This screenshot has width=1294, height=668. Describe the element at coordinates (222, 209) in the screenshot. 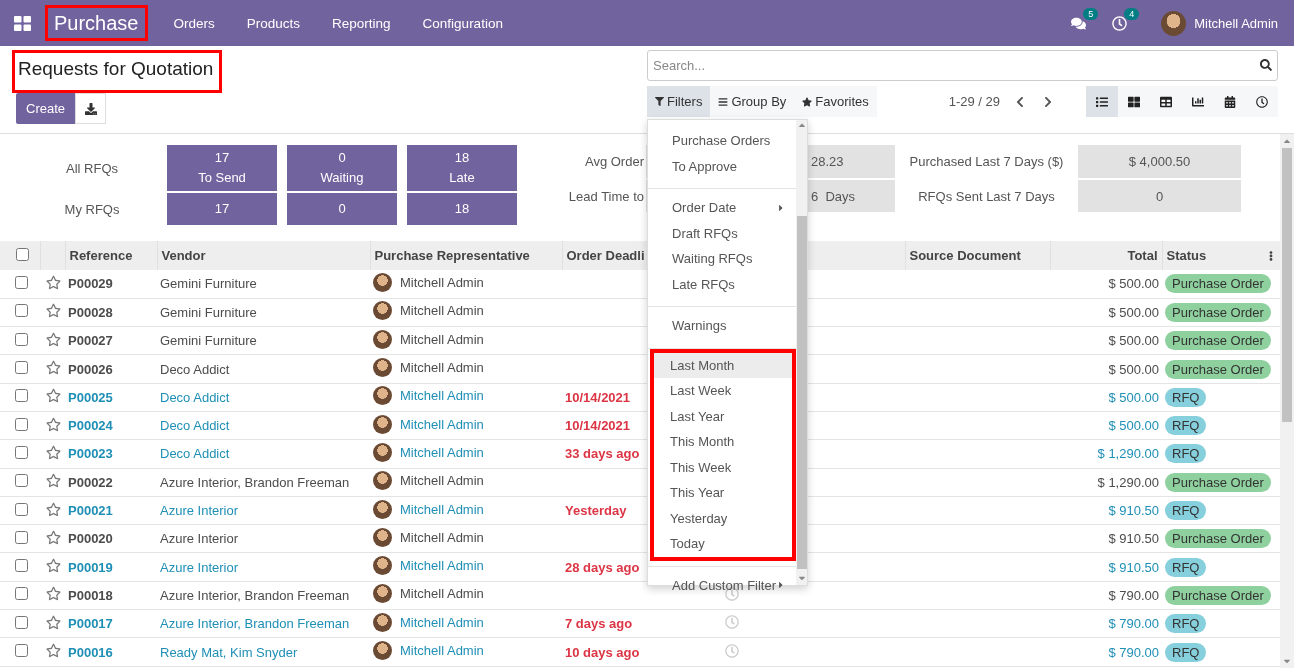

I see `rfq-count-tile: 17` at that location.